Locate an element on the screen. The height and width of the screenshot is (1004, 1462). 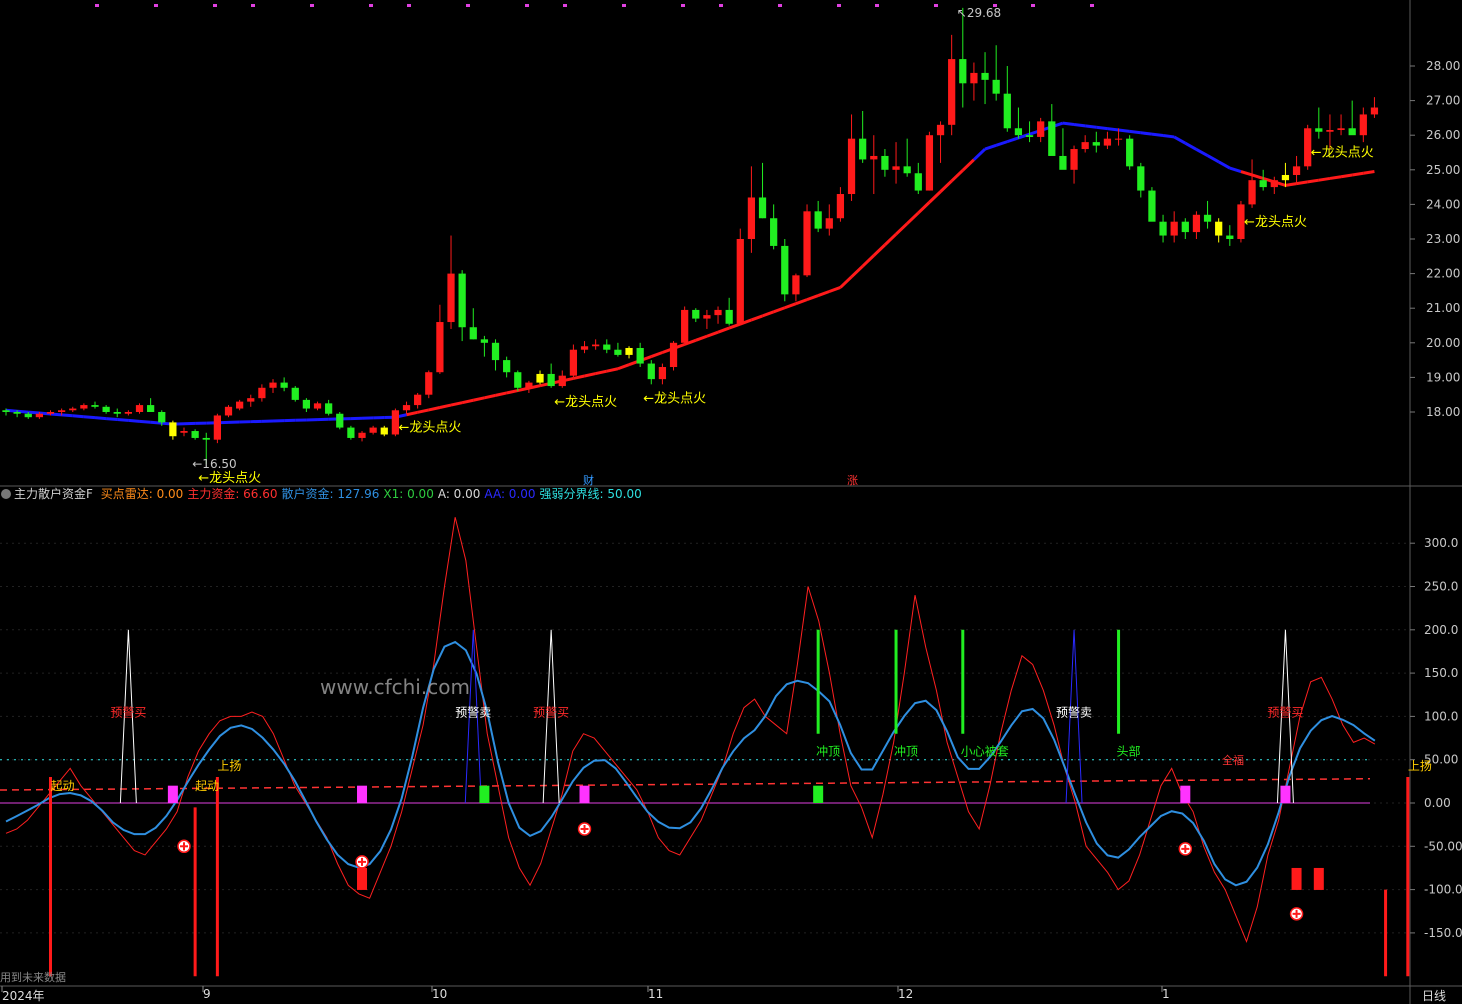
legend-field-1: 主力资金: 66.60 is located at coordinates (232, 494).